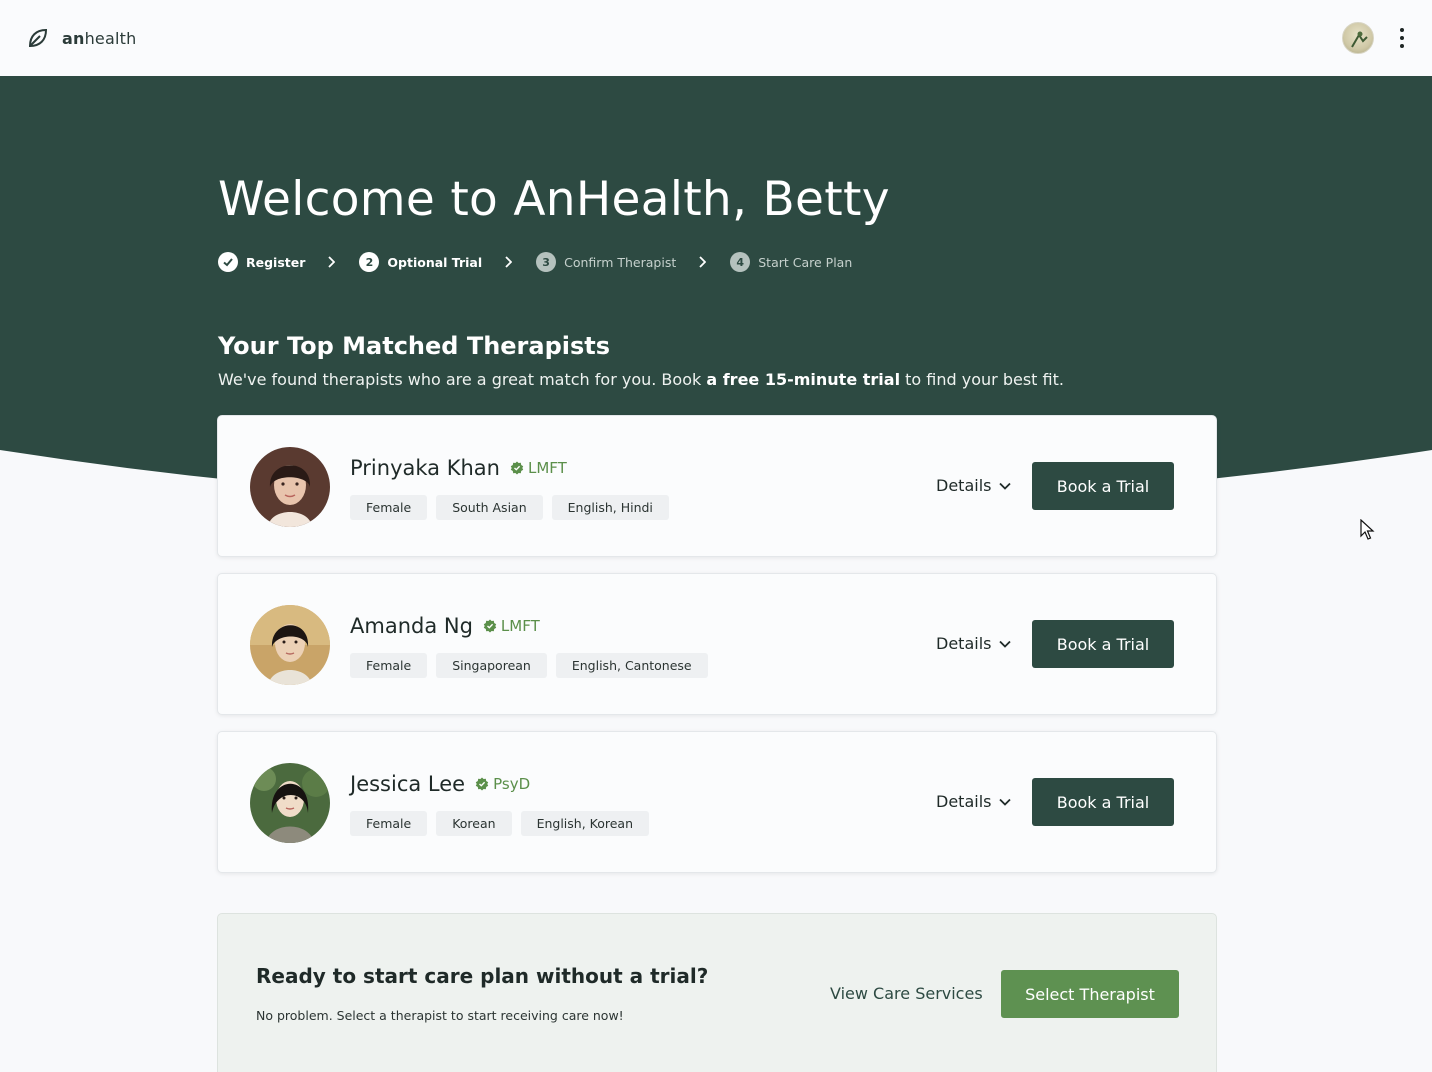  What do you see at coordinates (1090, 994) in the screenshot?
I see `select-therapist-button: Select Therapist` at bounding box center [1090, 994].